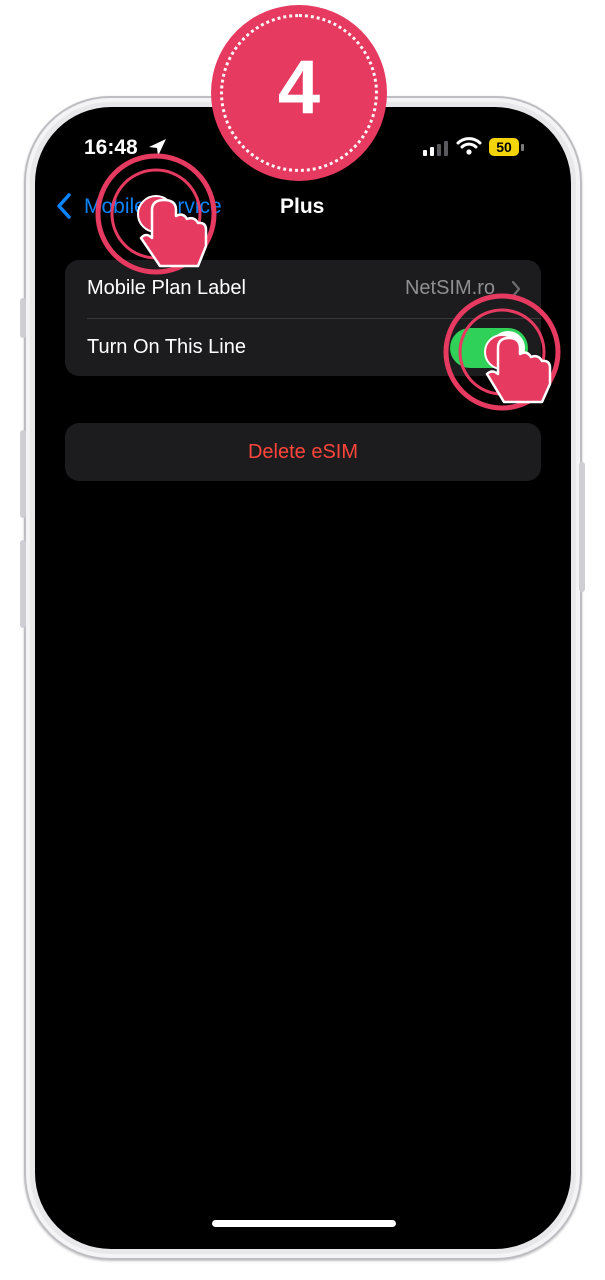 This screenshot has width=605, height=1280. Describe the element at coordinates (64, 206) in the screenshot. I see `back-chevron-icon` at that location.